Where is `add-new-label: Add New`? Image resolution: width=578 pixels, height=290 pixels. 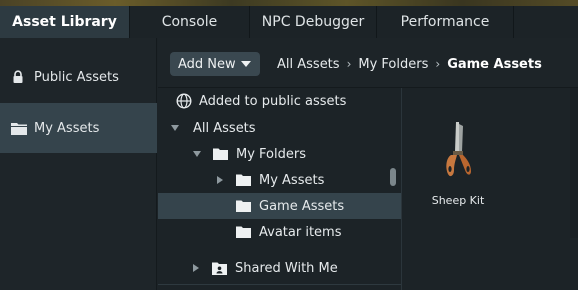 add-new-label: Add New is located at coordinates (207, 64).